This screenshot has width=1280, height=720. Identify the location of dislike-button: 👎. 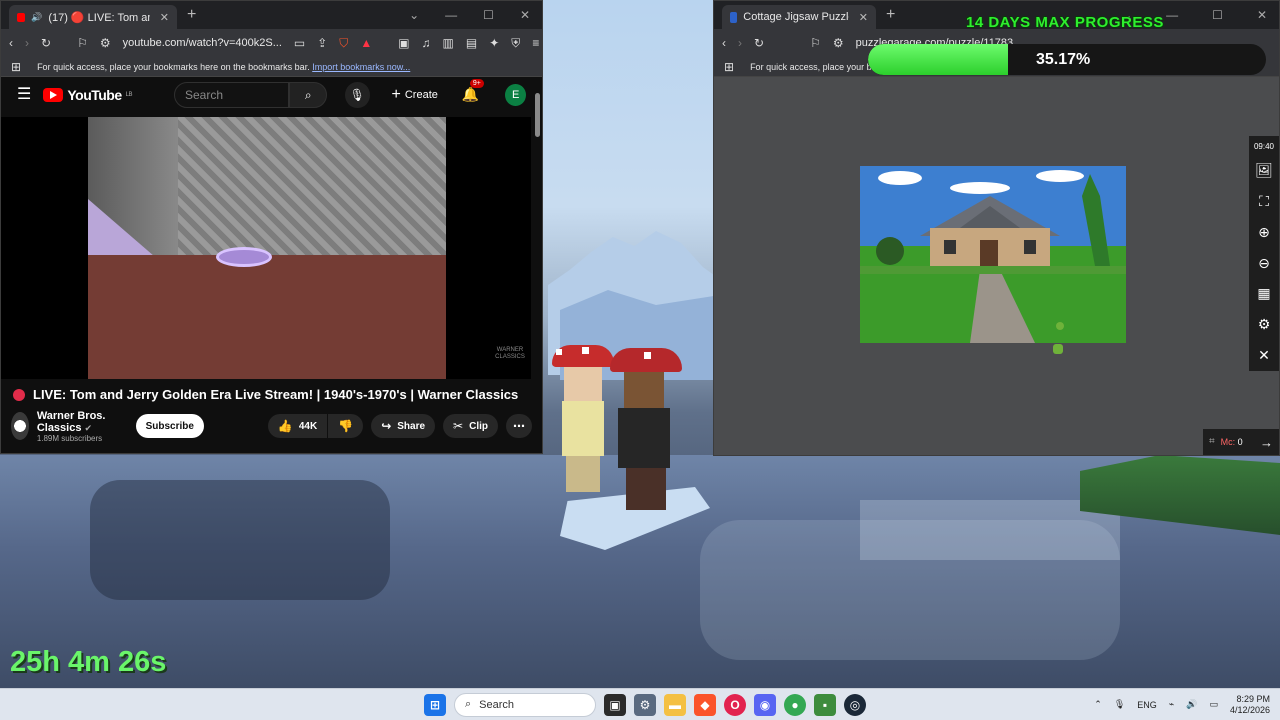
(346, 426).